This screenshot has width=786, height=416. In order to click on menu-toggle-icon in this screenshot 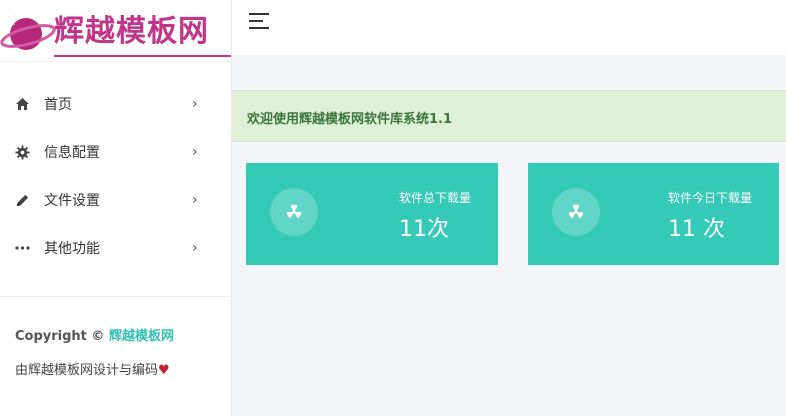, I will do `click(259, 21)`.